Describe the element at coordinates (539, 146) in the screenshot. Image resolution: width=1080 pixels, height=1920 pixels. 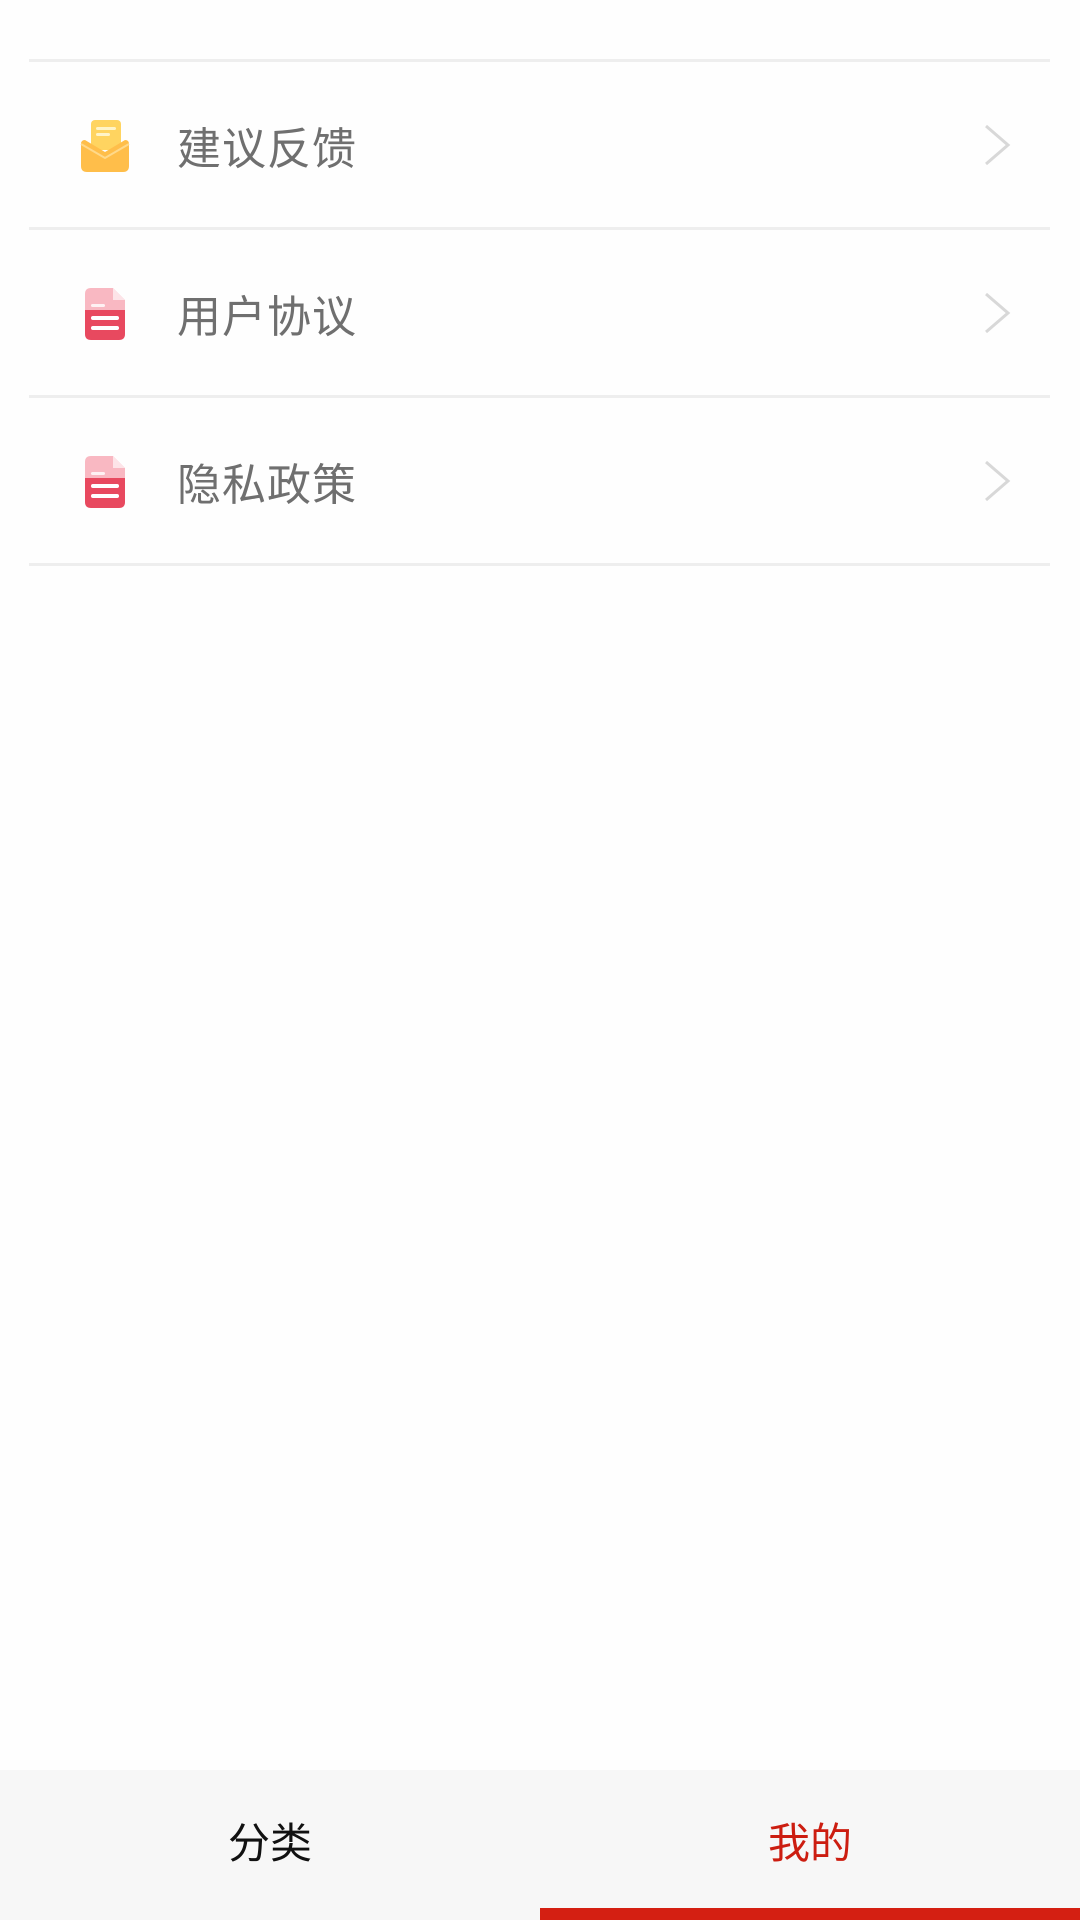
I see `menu-item-feedback: 建议反馈` at that location.